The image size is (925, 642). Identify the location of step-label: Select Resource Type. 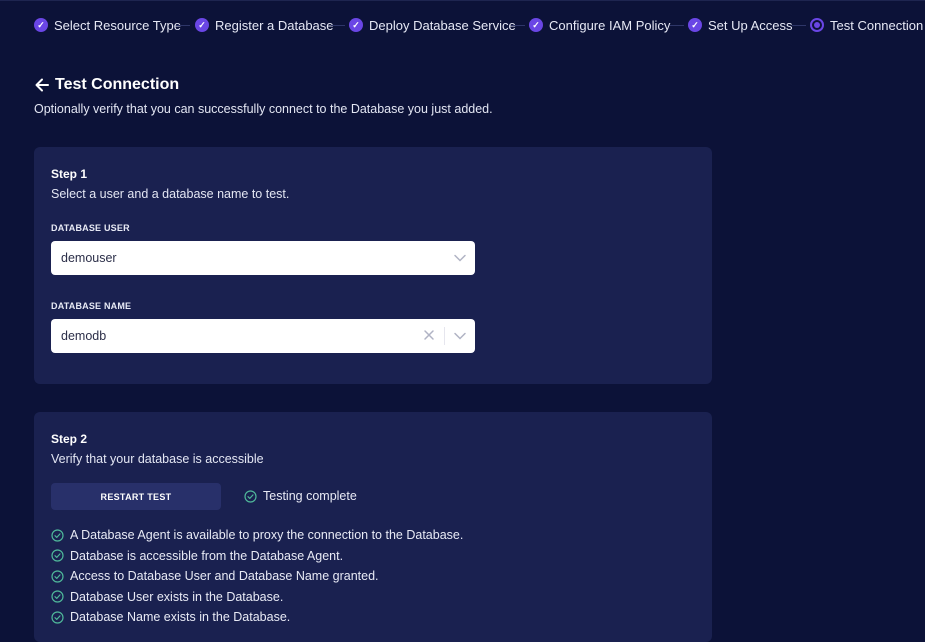
(117, 25).